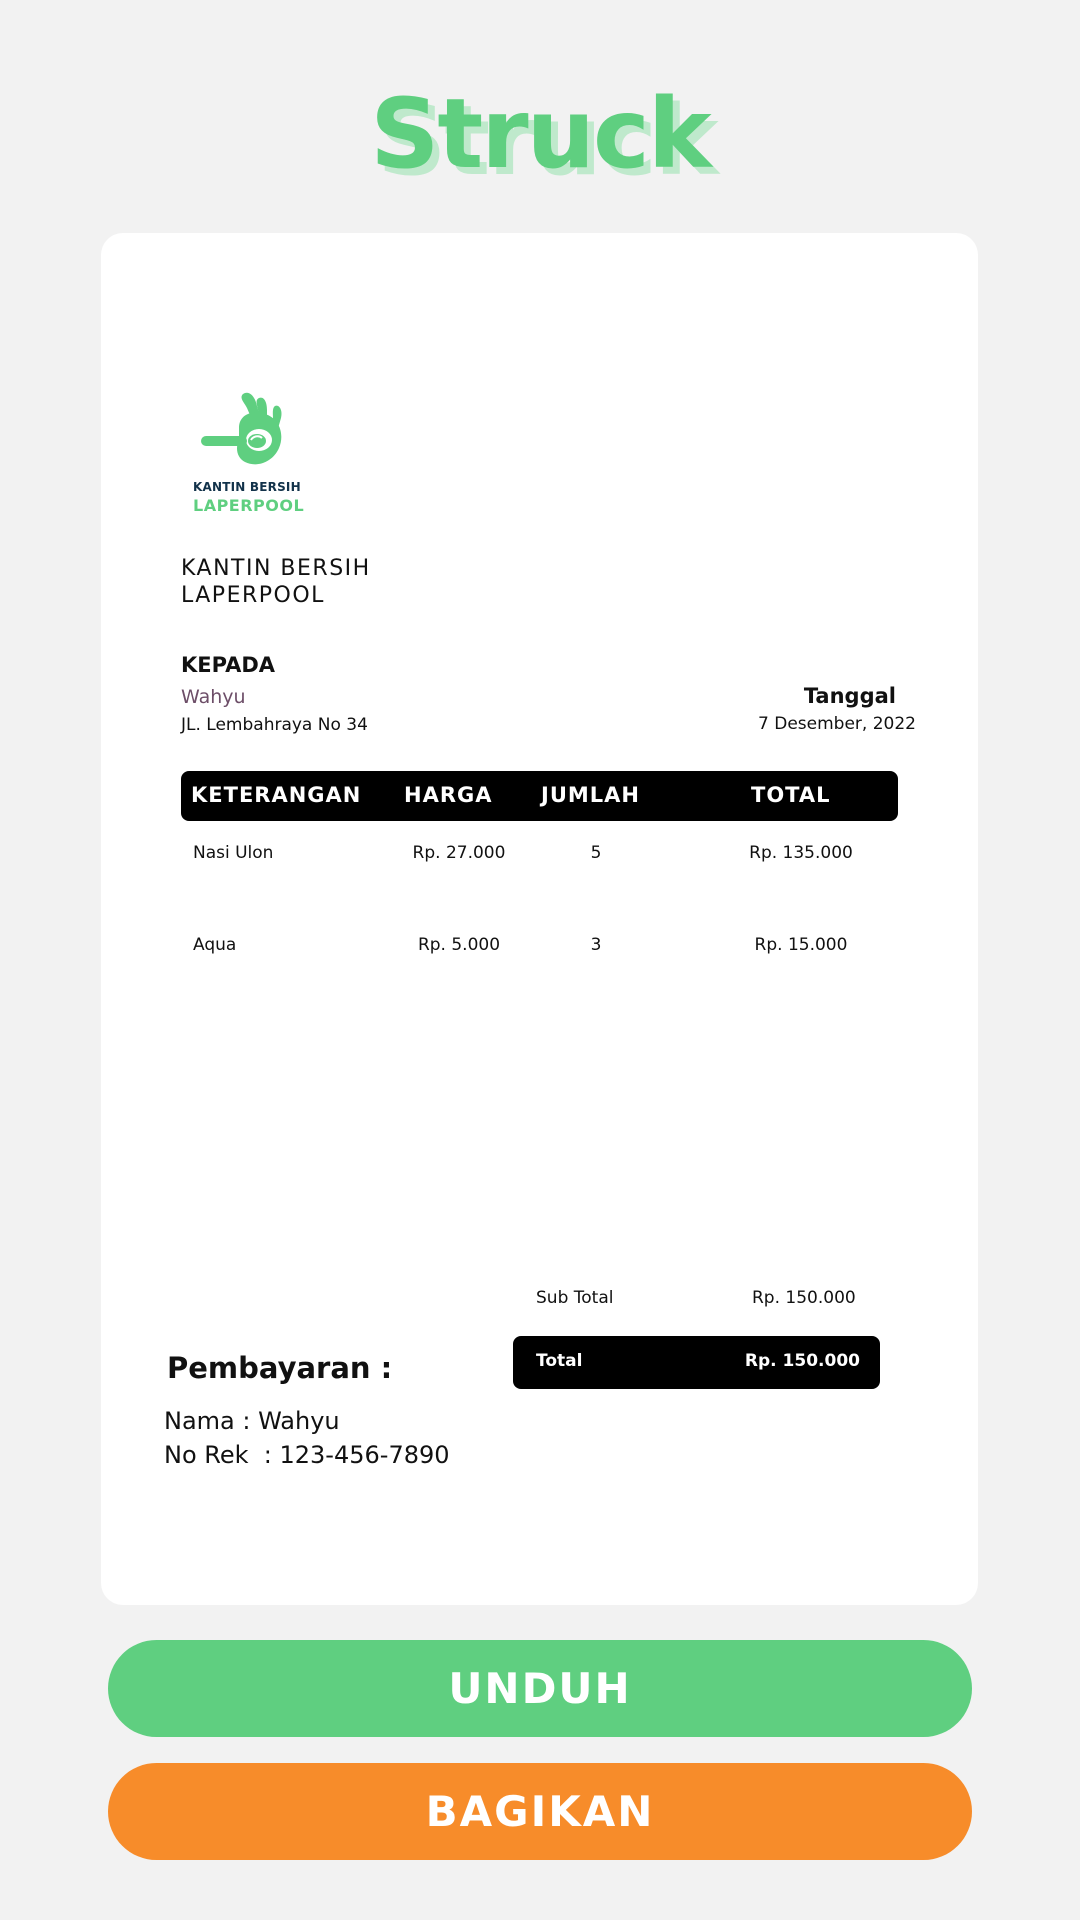 This screenshot has height=1920, width=1080. What do you see at coordinates (253, 595) in the screenshot?
I see `shop-name-line2: LAPERPOOL` at bounding box center [253, 595].